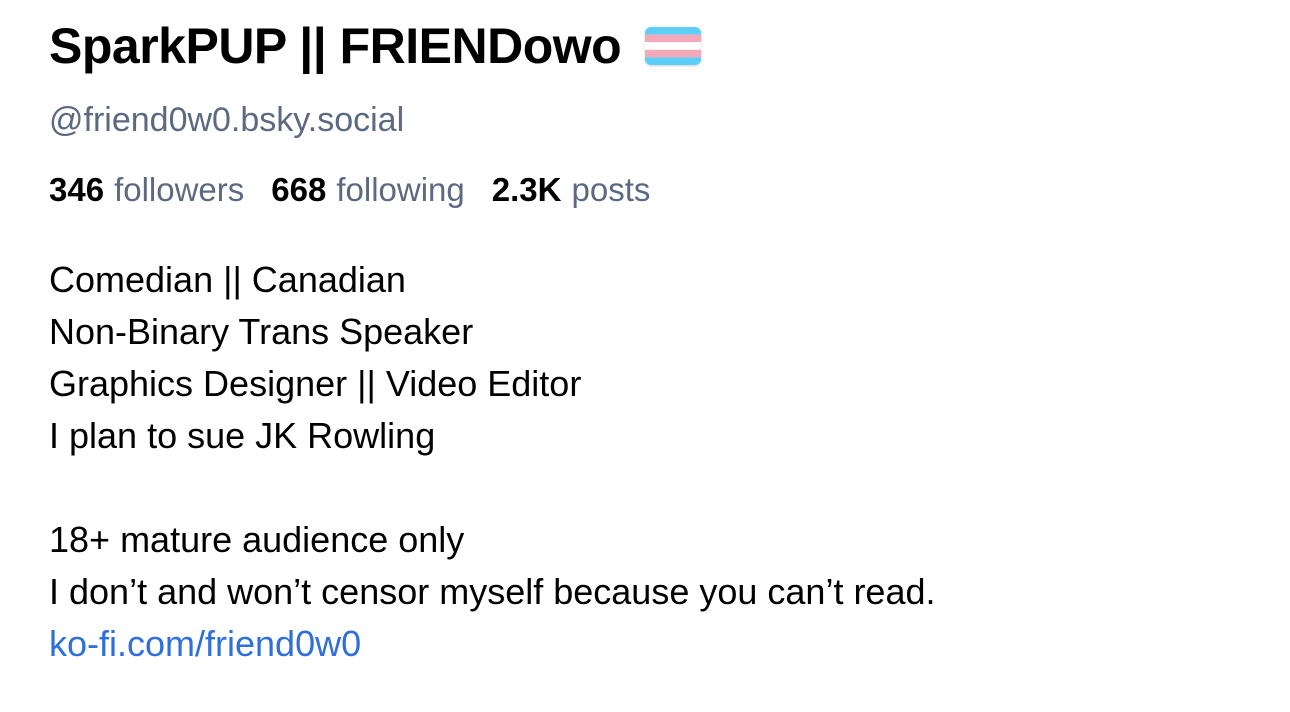  Describe the element at coordinates (299, 189) in the screenshot. I see `following-count: 668` at that location.